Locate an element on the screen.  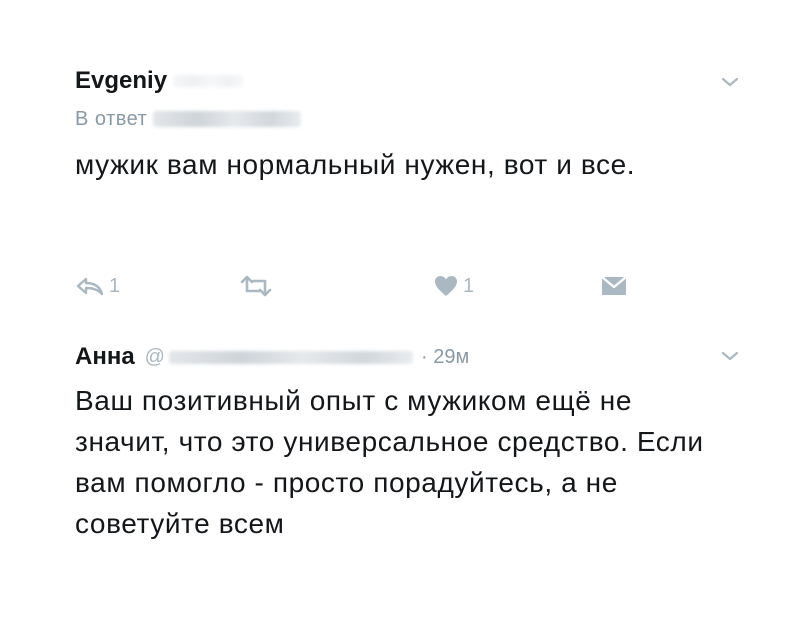
reply-to-row: В ответ is located at coordinates (407, 119).